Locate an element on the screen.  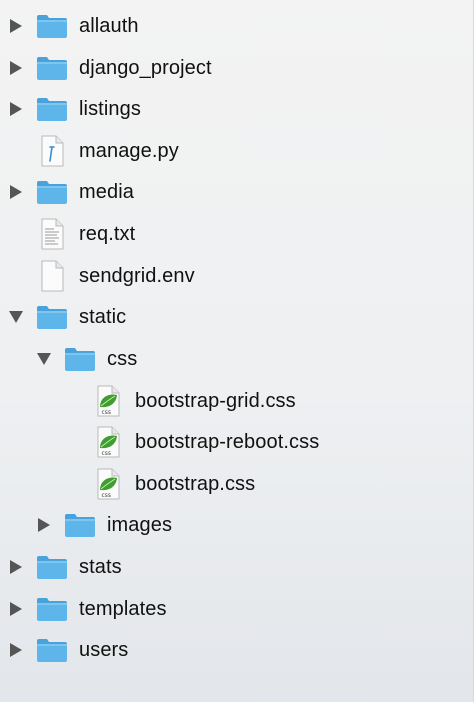
tree-item-listings: listings is located at coordinates (236, 109).